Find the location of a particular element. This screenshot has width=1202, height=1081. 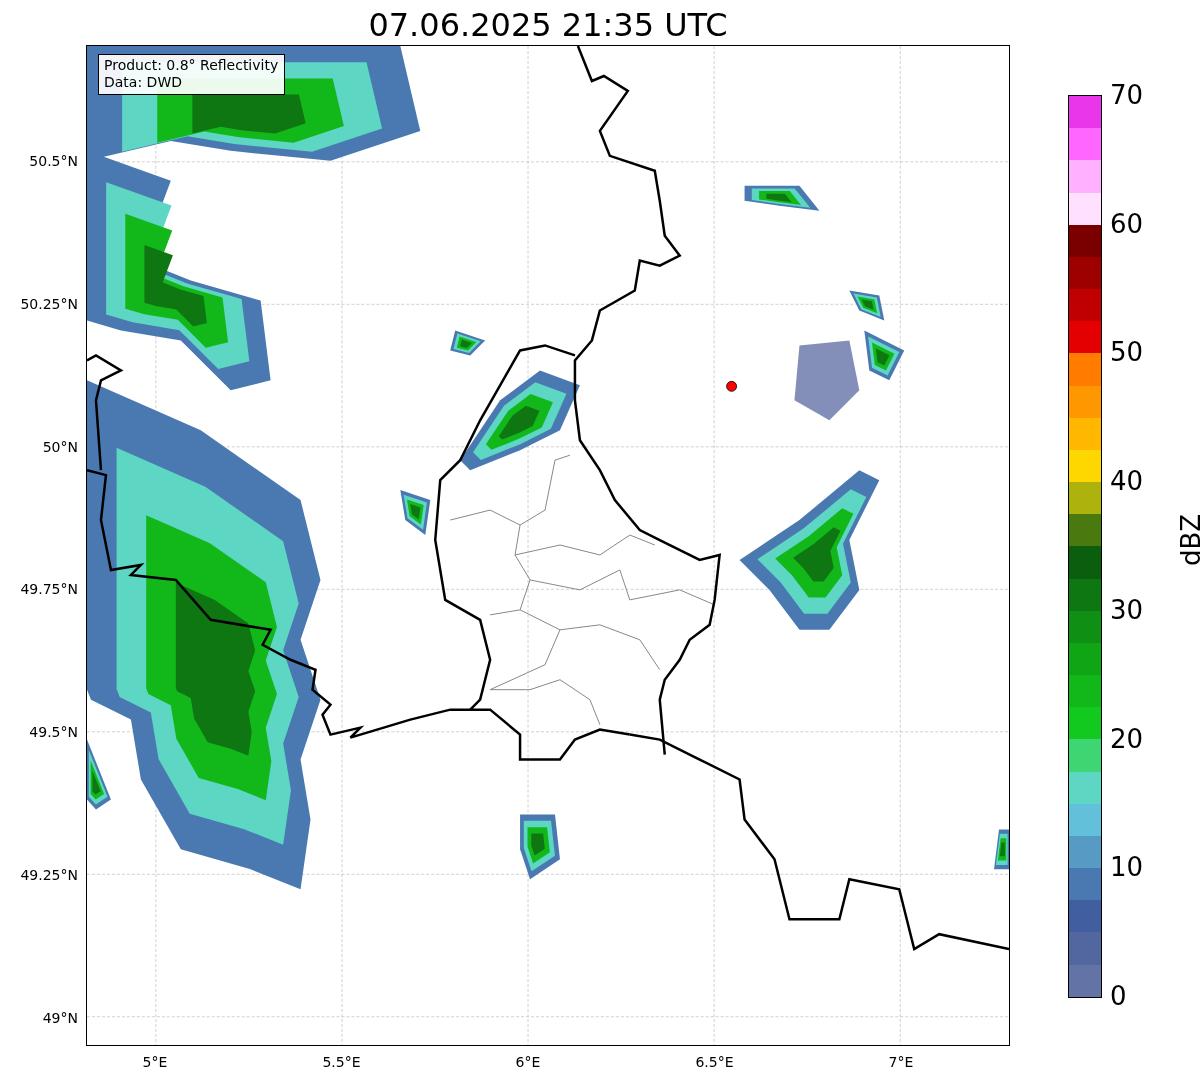

colorbar-label: dBZ is located at coordinates (1189, 540).